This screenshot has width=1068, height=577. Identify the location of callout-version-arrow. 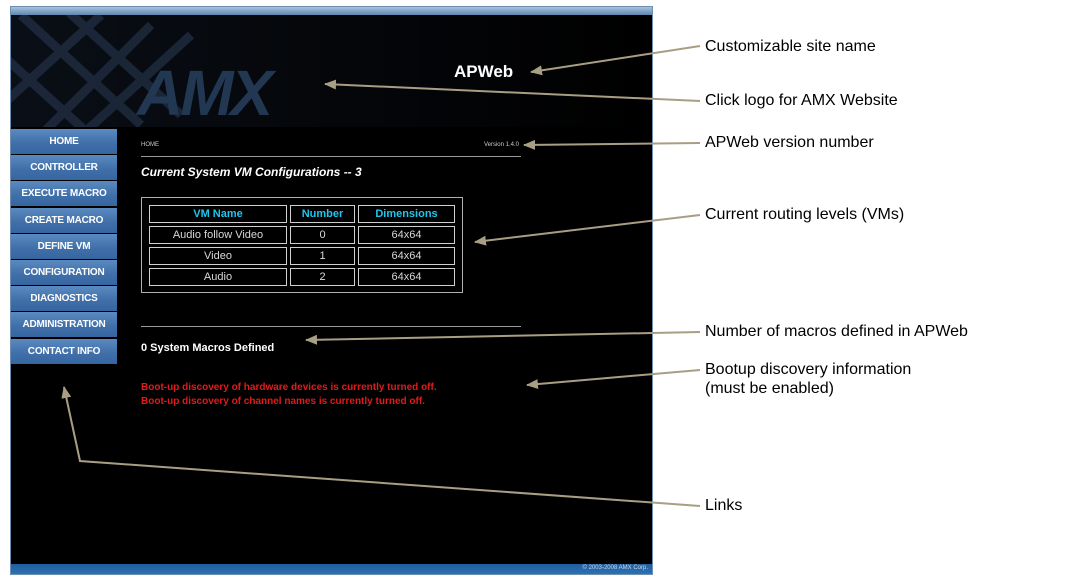
(612, 144).